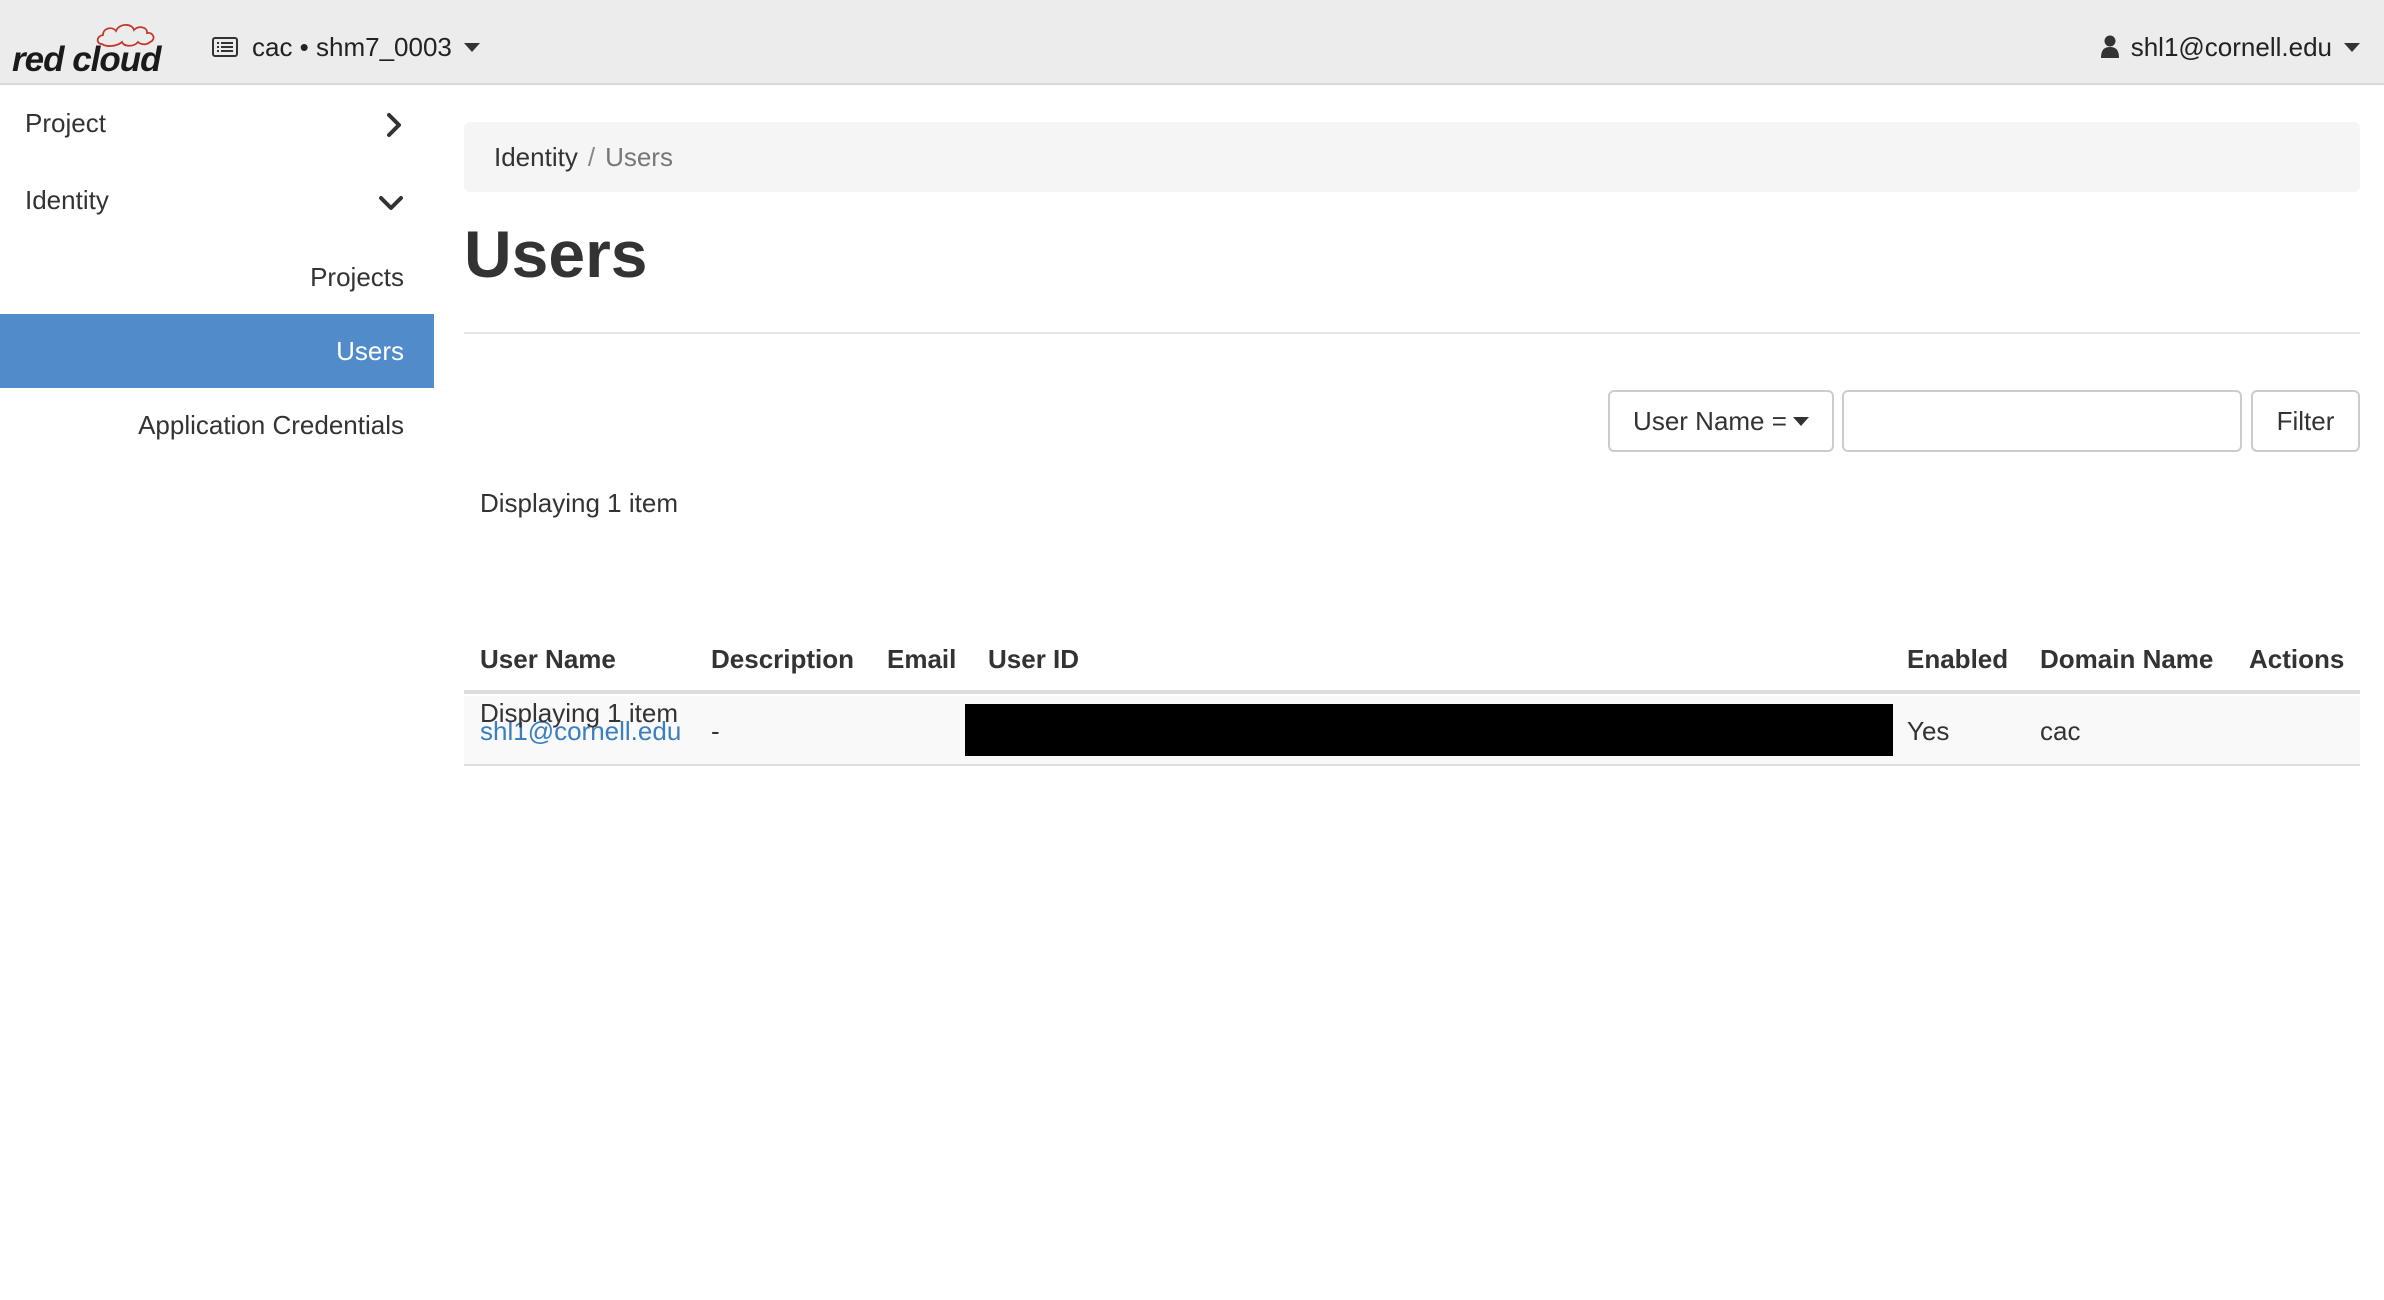 The width and height of the screenshot is (2384, 1300). I want to click on user-menu-dropdown: shl1@cornell.edu, so click(2230, 47).